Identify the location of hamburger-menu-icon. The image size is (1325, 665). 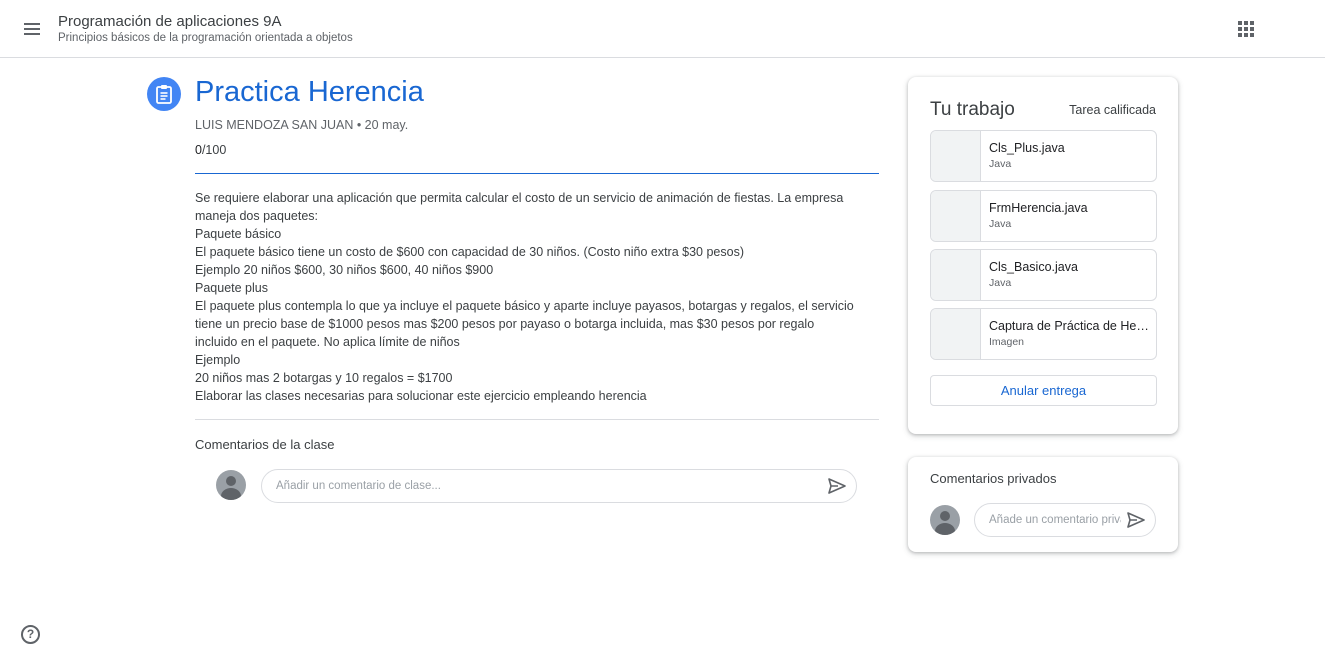
(32, 29).